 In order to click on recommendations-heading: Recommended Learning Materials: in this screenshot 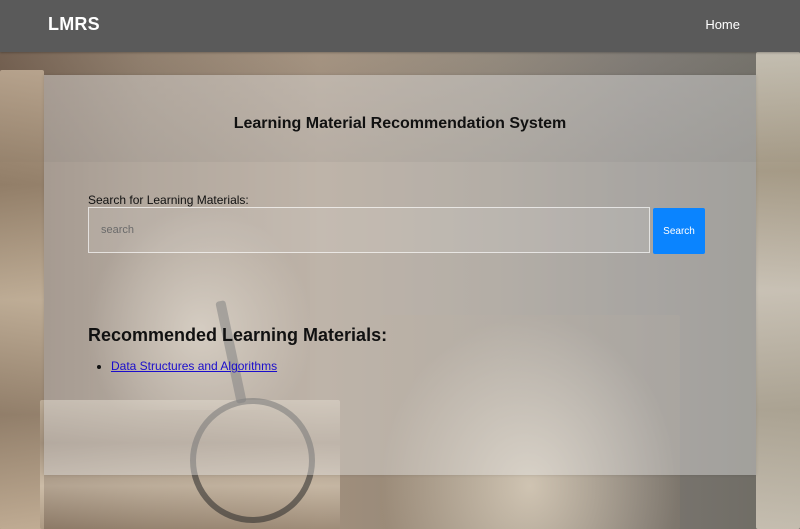, I will do `click(238, 335)`.